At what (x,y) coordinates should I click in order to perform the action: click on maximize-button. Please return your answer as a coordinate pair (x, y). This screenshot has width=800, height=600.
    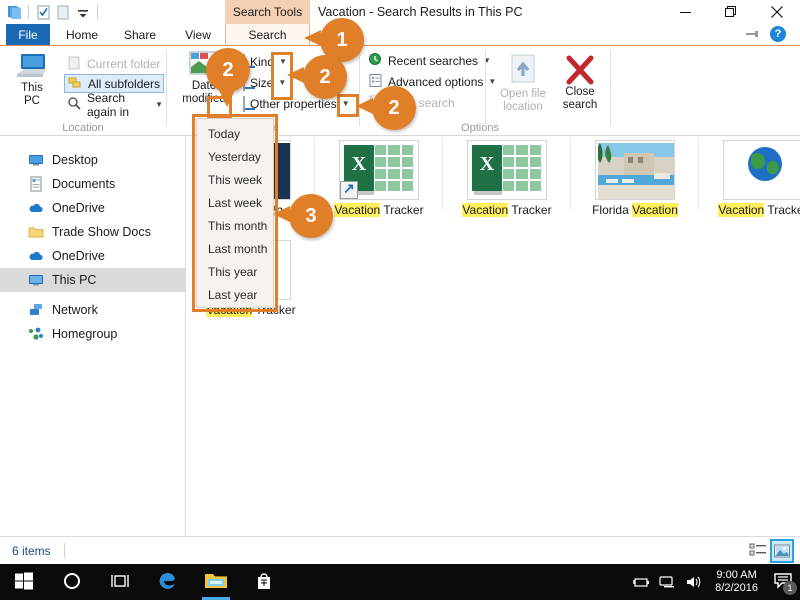
    Looking at the image, I should click on (731, 12).